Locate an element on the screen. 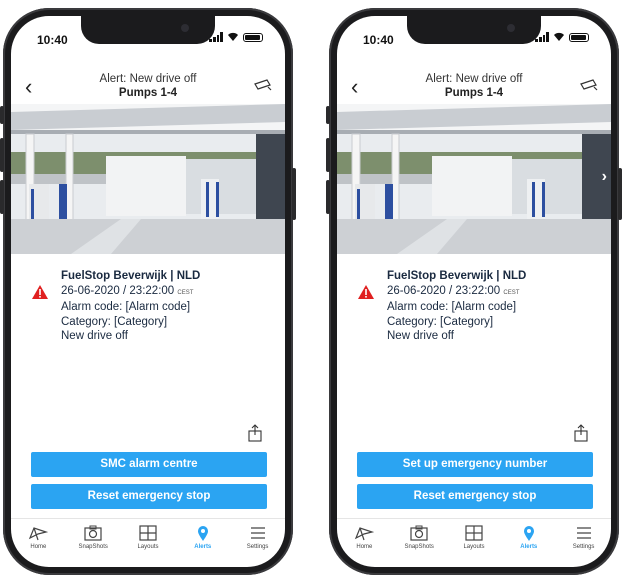  camera-snapshot: › is located at coordinates (474, 179).